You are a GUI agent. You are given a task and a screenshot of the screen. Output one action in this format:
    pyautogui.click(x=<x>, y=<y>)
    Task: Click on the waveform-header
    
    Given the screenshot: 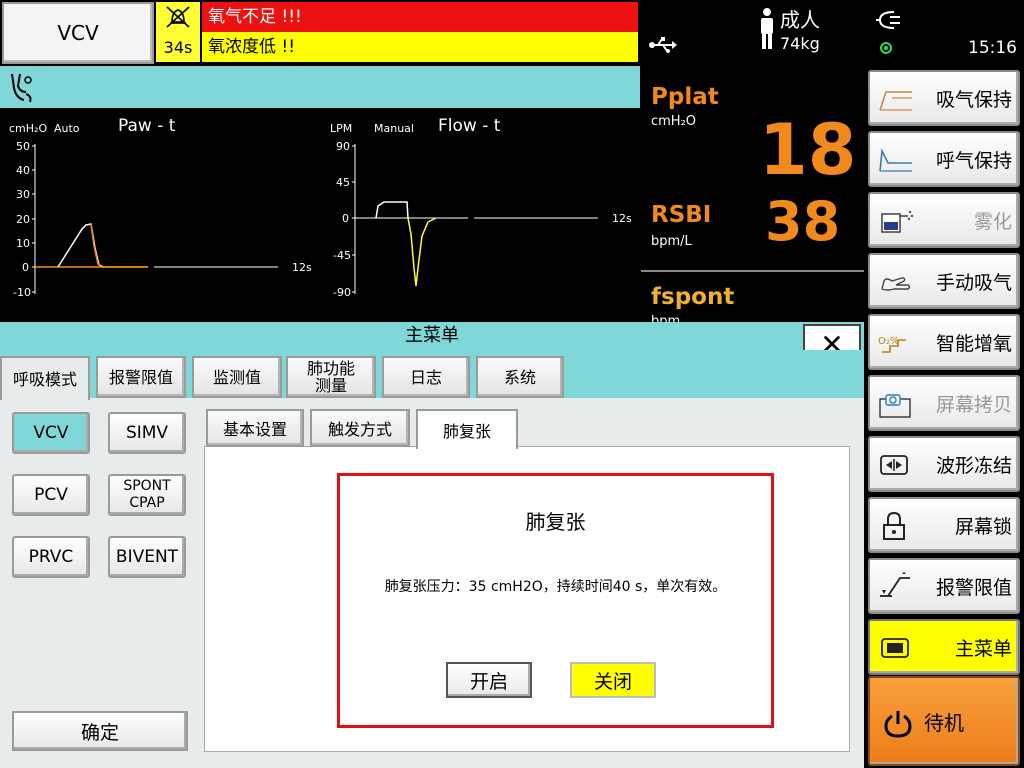 What is the action you would take?
    pyautogui.click(x=320, y=87)
    